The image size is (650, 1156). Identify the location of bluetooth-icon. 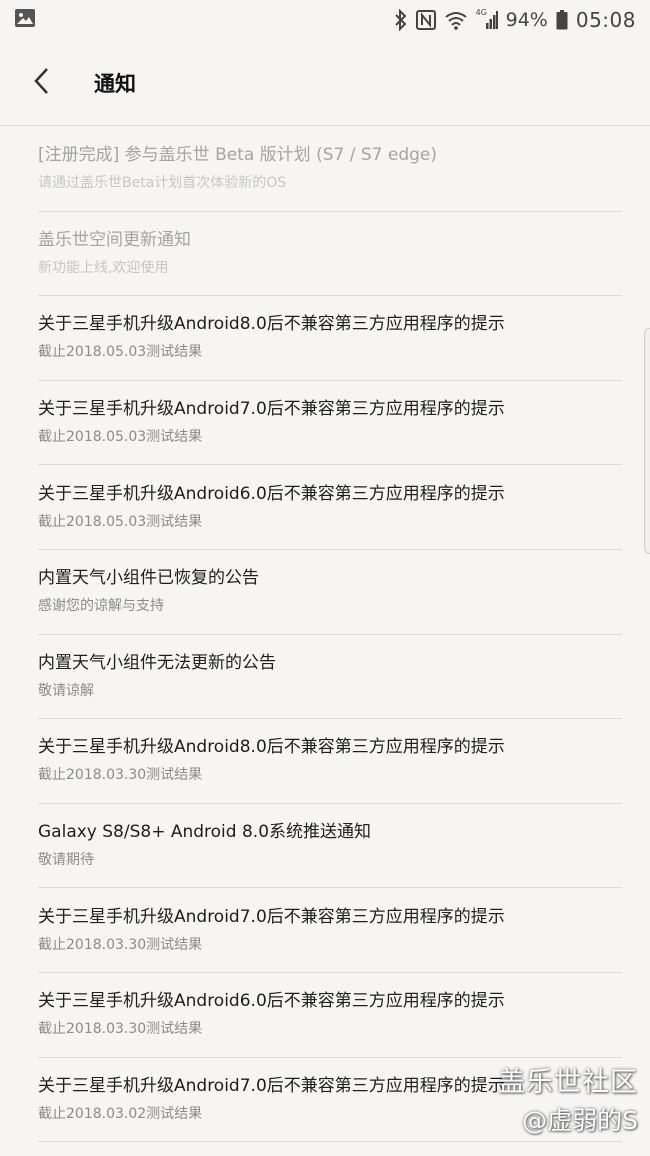
(401, 20).